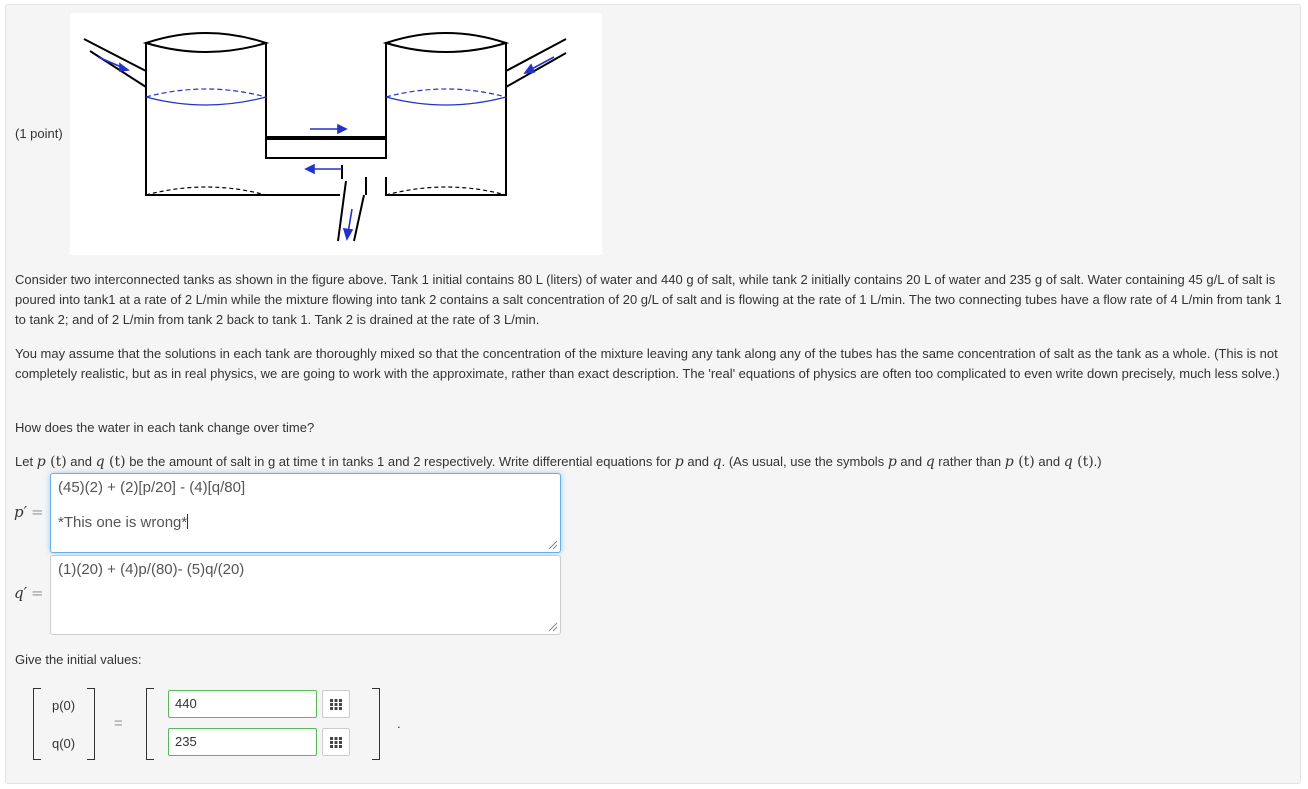 The height and width of the screenshot is (789, 1308). I want to click on p-answer-line-2: *This one is wrong*, so click(123, 522).